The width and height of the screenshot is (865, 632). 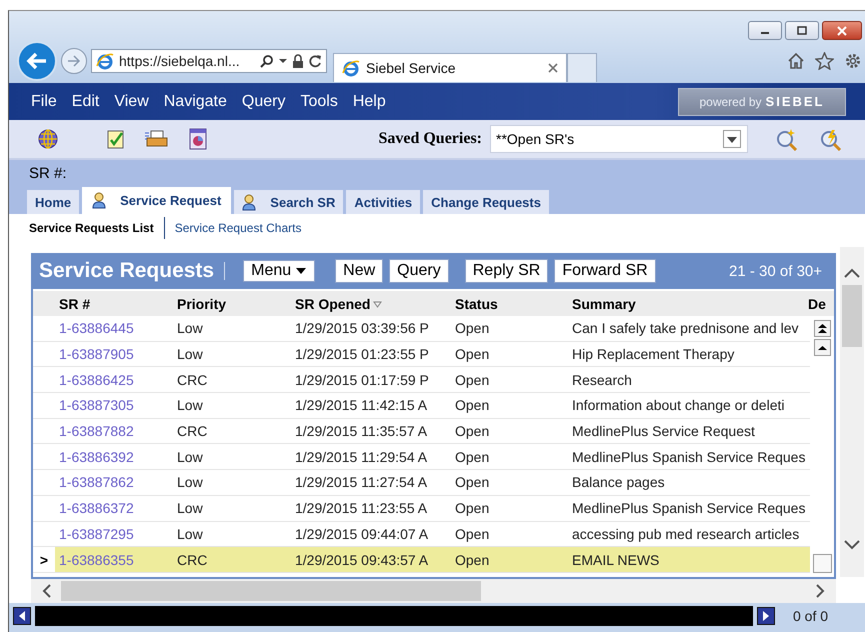 I want to click on table-cell-text: 1/29/2015 09:43:57 A, so click(x=362, y=560).